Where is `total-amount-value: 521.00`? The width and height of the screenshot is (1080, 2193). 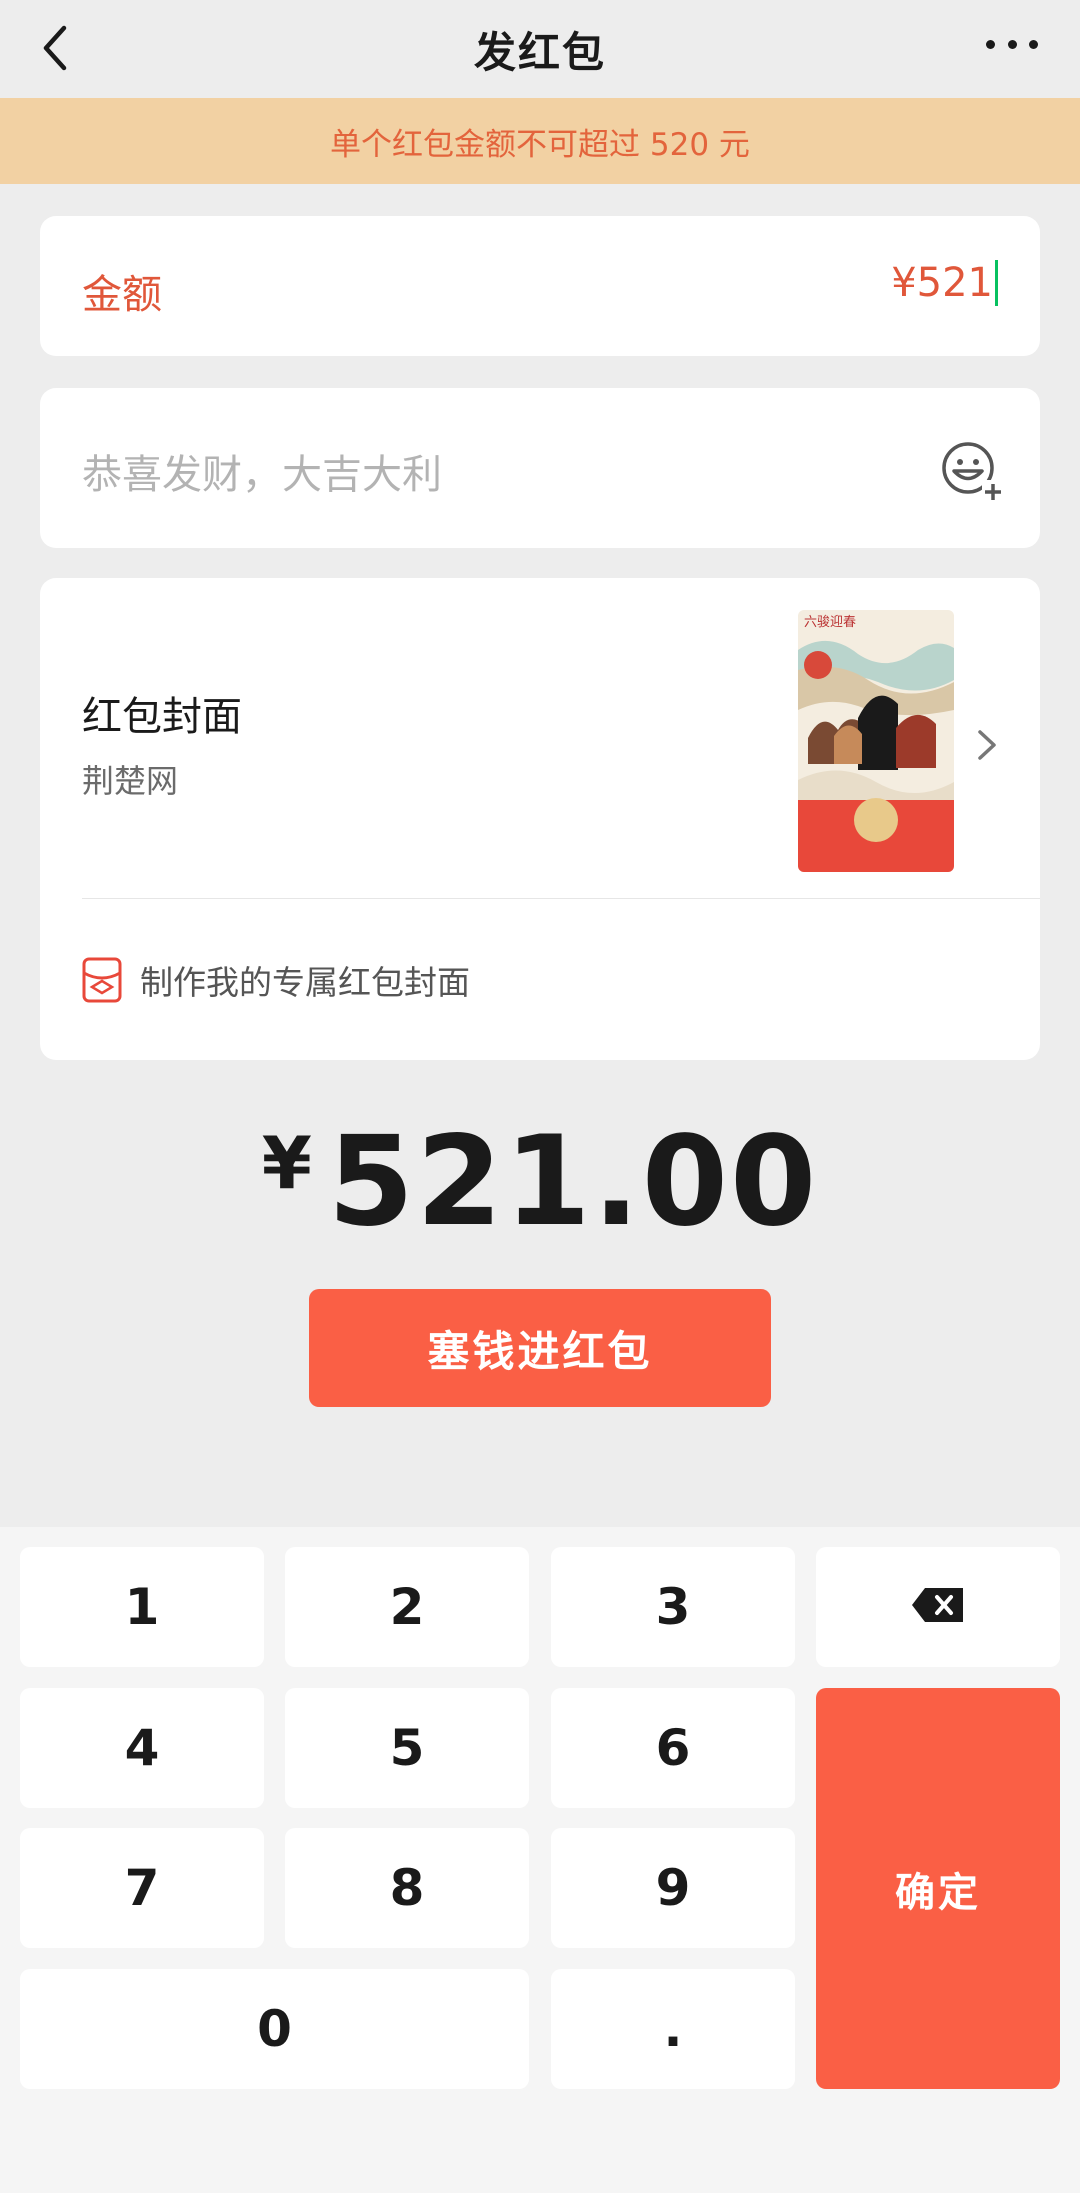
total-amount-value: 521.00 is located at coordinates (573, 1182).